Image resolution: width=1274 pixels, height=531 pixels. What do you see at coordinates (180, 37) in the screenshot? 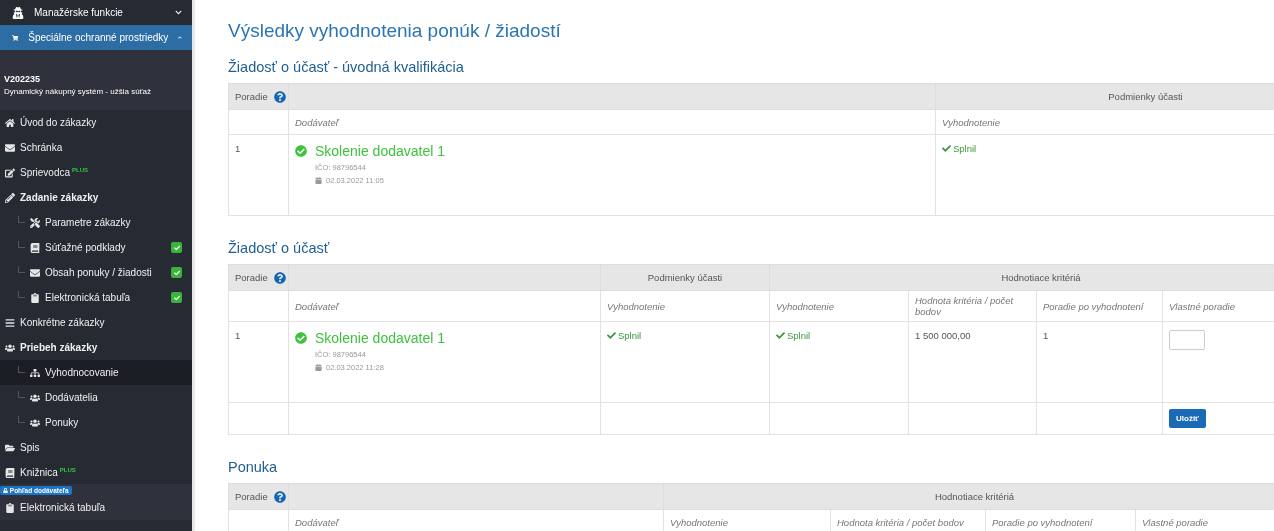
I see `chevron-up-icon` at bounding box center [180, 37].